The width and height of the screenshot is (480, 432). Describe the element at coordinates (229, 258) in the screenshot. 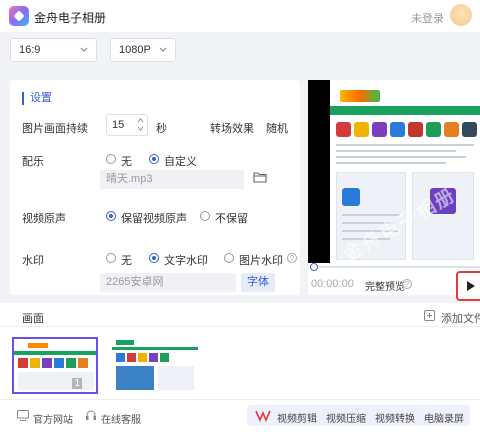

I see `watermark-image-radio` at that location.